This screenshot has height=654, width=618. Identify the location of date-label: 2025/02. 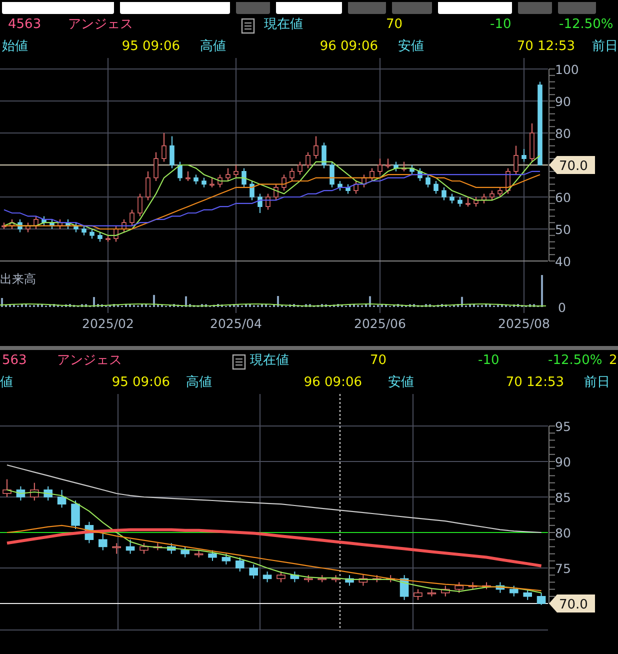
(108, 323).